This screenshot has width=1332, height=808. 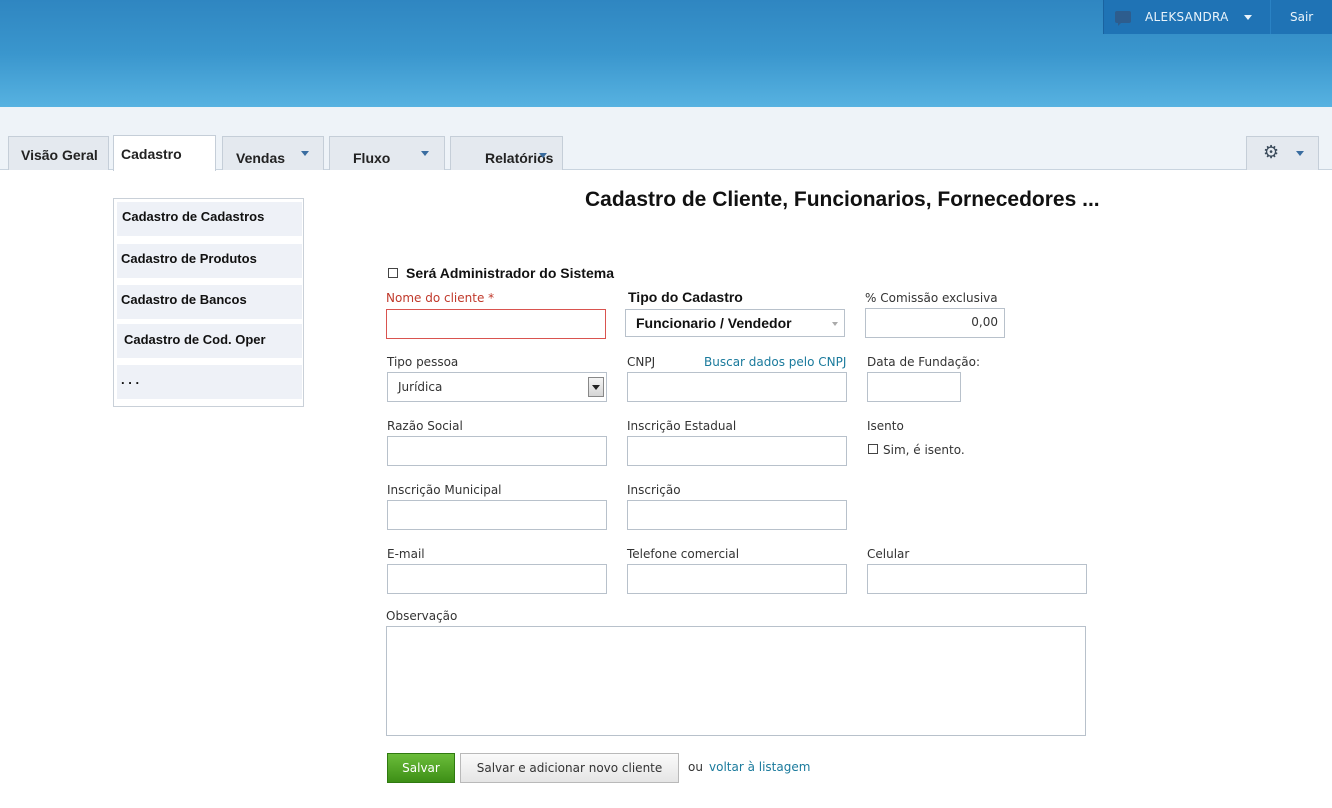 I want to click on menu-item-label: . . ., so click(x=130, y=379).